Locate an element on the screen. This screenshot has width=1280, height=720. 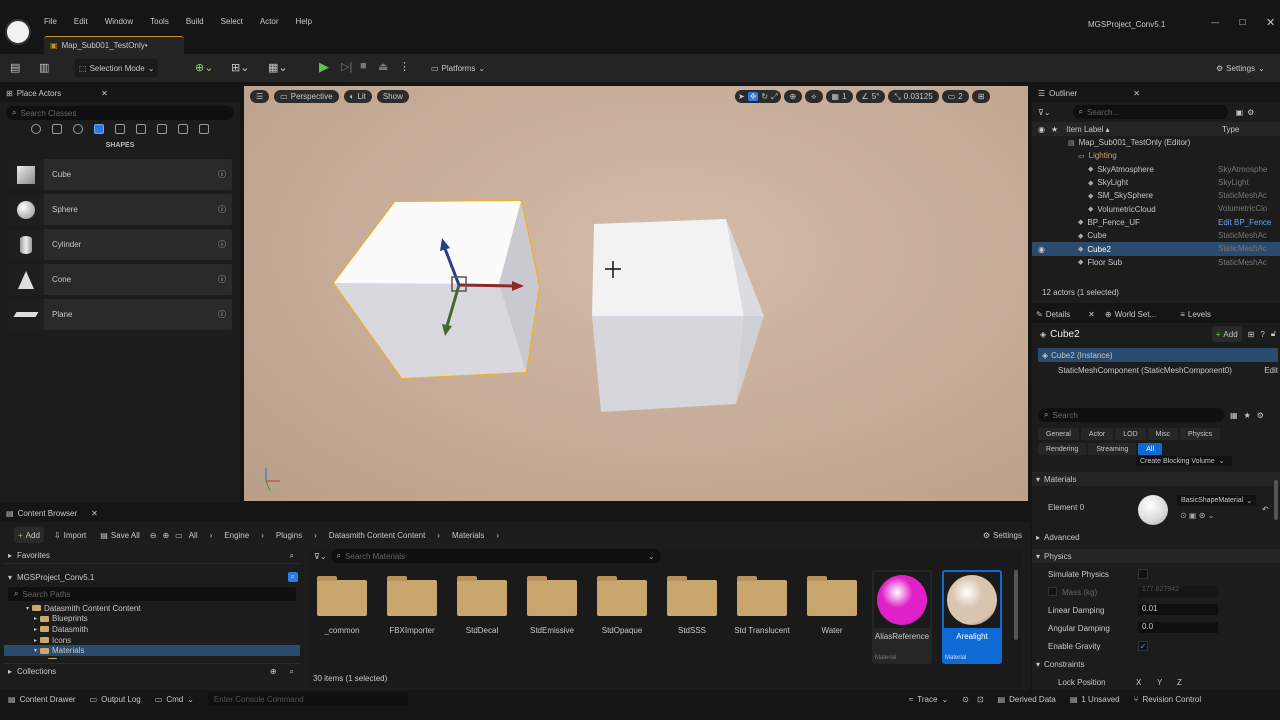
filter-chip-physics: Physics is located at coordinates (1200, 434).